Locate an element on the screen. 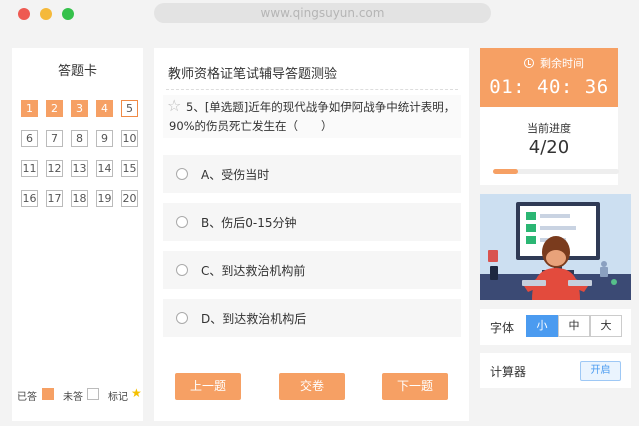 This screenshot has width=639, height=426. exam-title: 教师资格证笔试辅导答题测验 is located at coordinates (253, 74).